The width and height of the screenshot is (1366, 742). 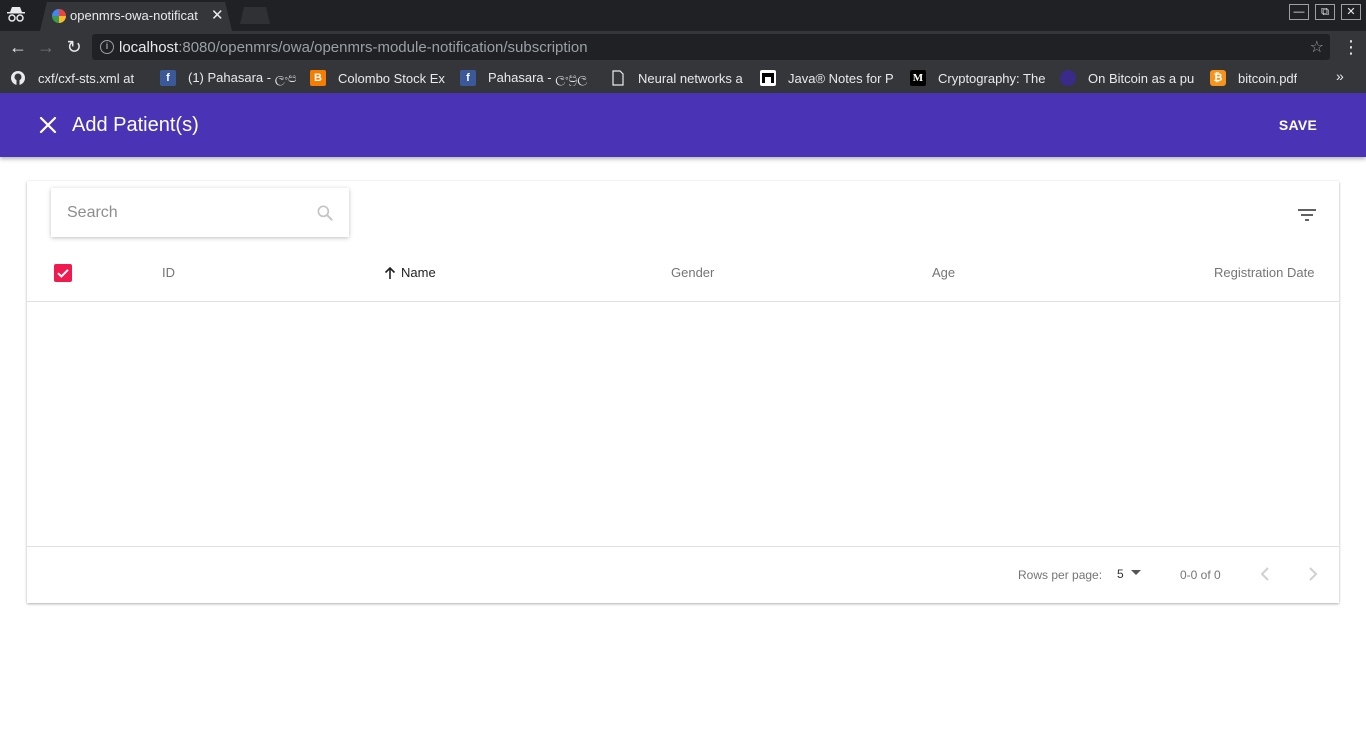 I want to click on bookmark-label: Pahasara - ලංප්‍රල, so click(x=538, y=77).